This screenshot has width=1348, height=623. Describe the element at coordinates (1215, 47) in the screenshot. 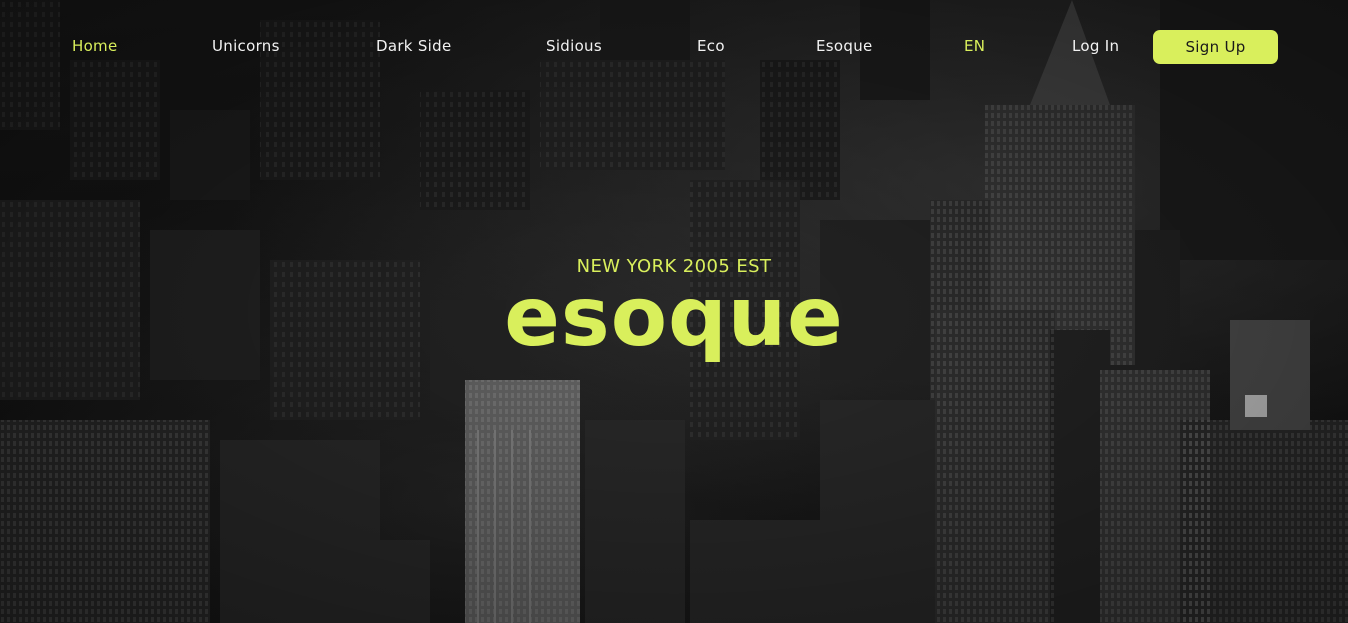

I see `signup-button: Sign Up` at that location.